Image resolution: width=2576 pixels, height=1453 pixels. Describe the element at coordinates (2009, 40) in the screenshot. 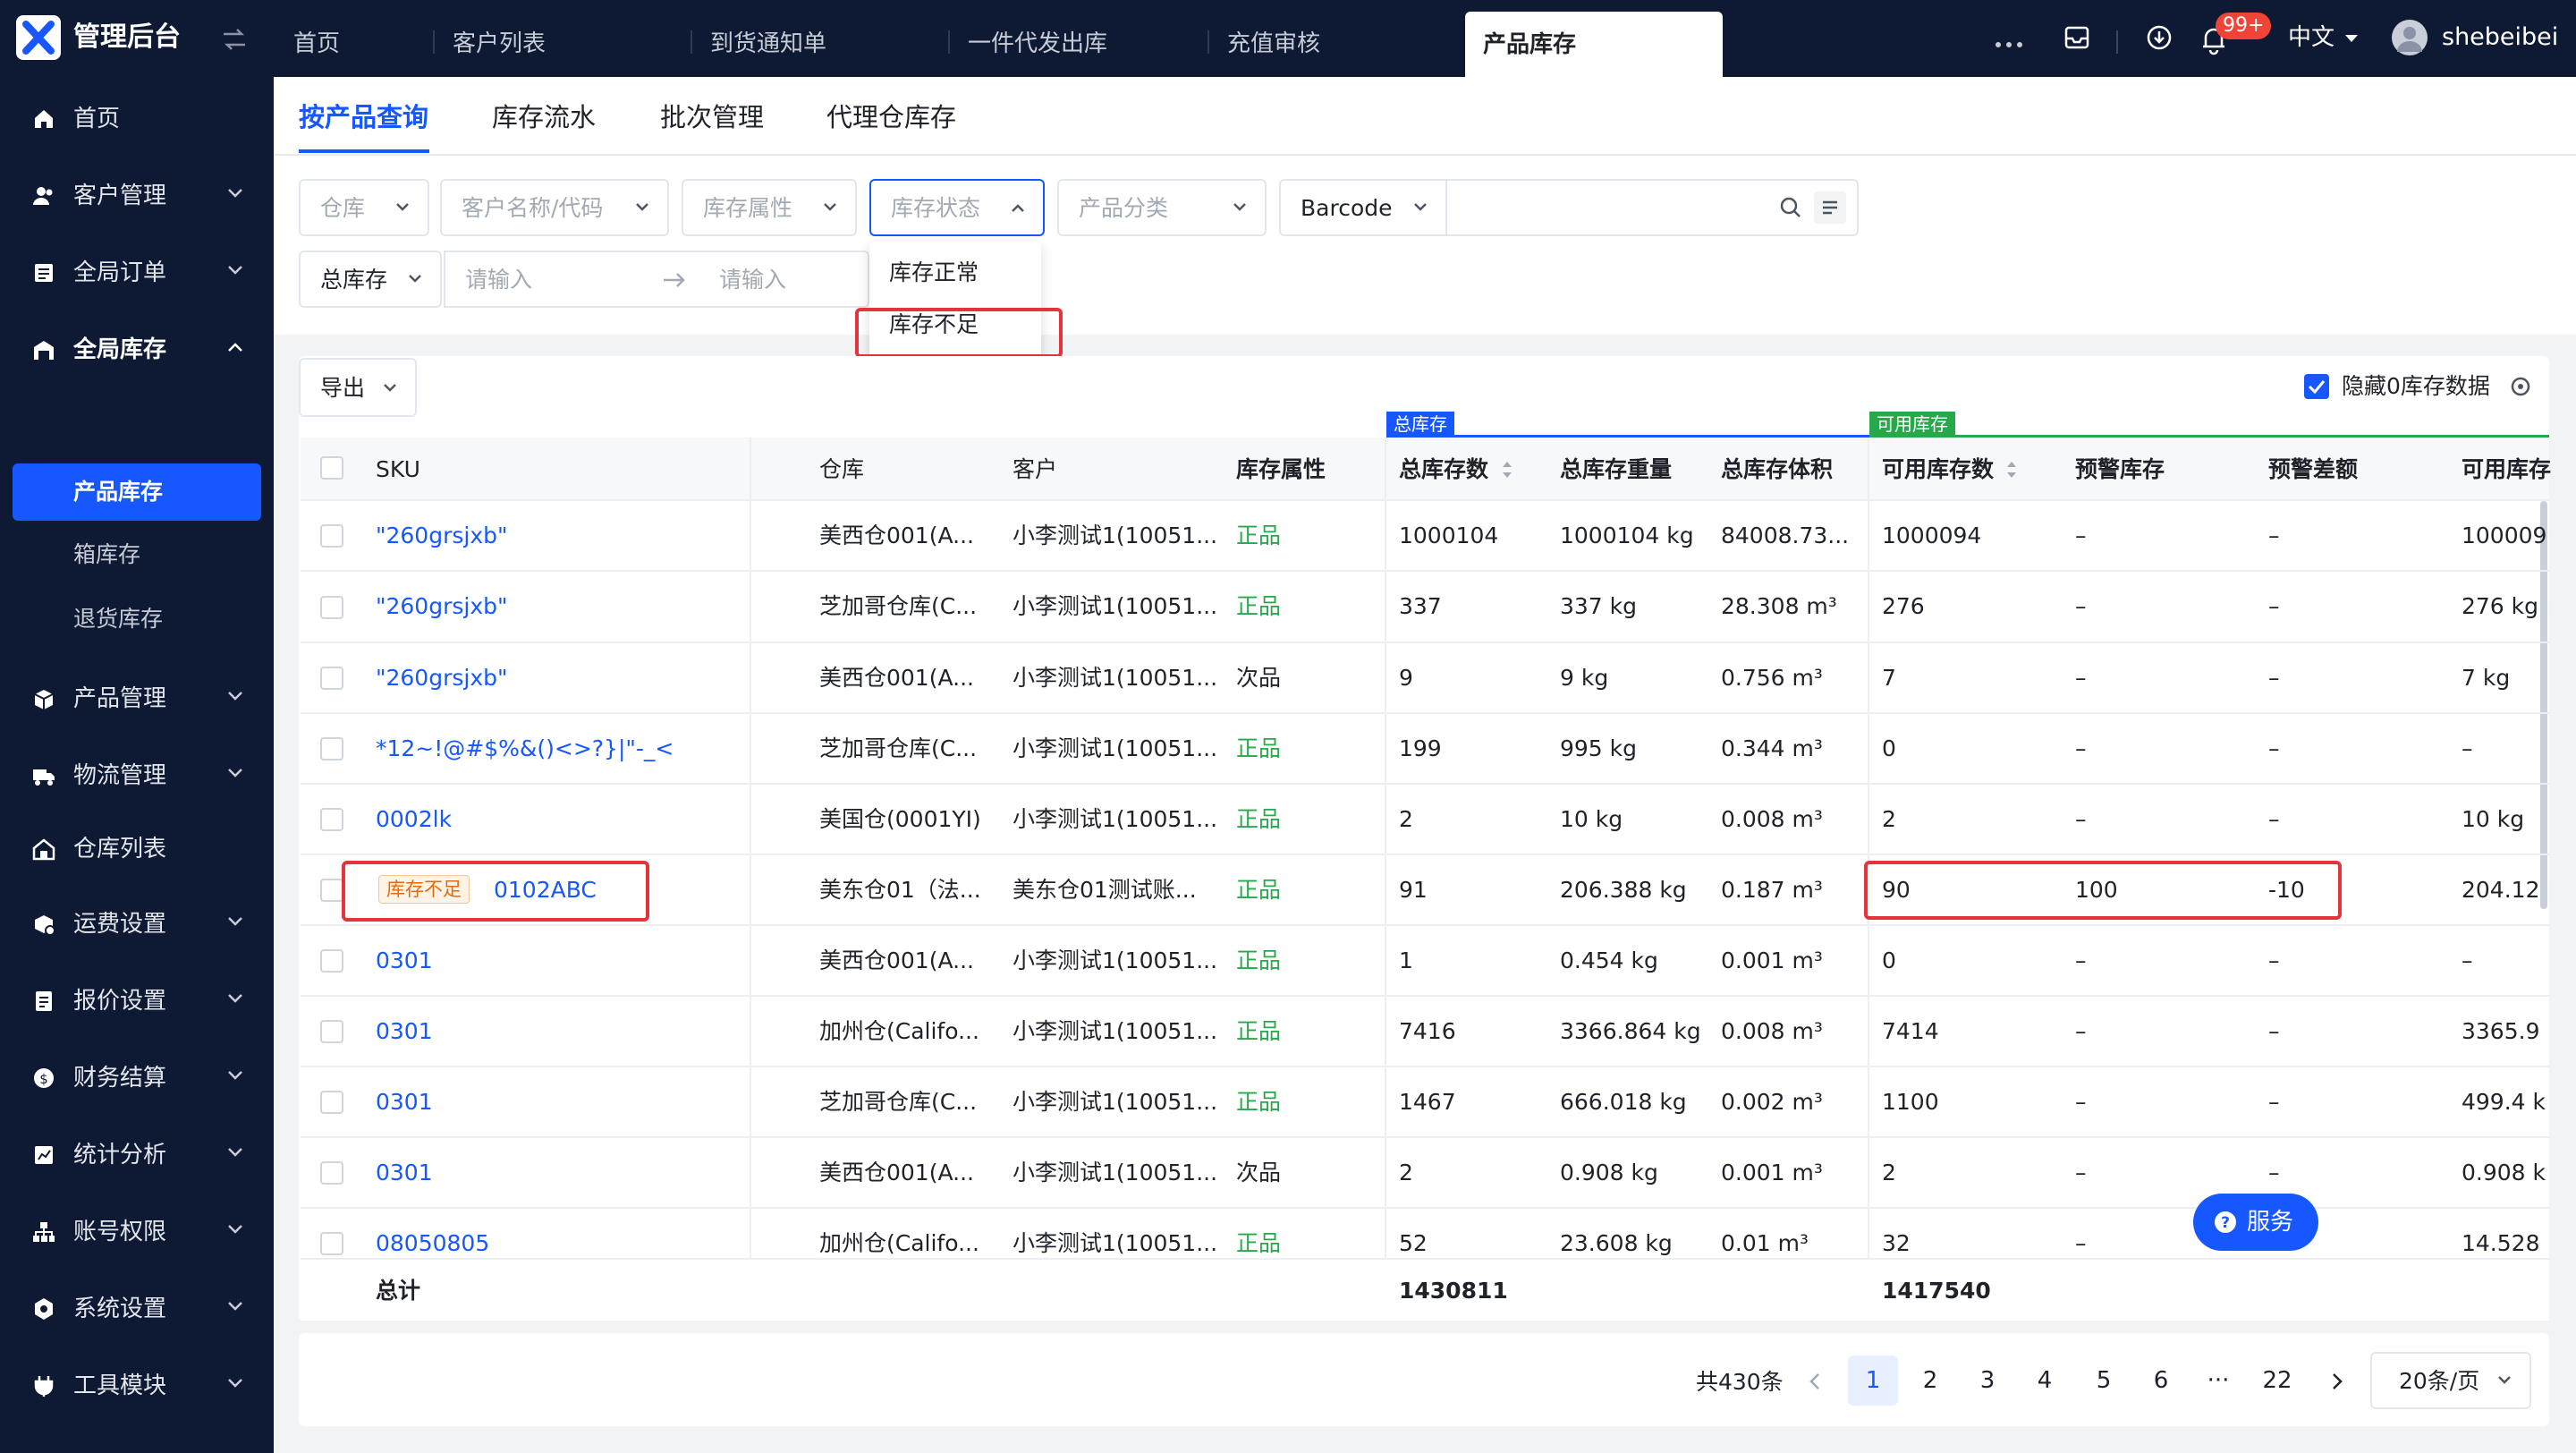

I see `more-icon` at that location.